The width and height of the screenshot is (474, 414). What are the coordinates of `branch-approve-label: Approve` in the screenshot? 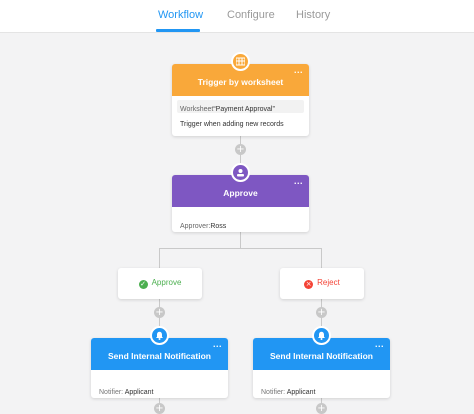 It's located at (166, 282).